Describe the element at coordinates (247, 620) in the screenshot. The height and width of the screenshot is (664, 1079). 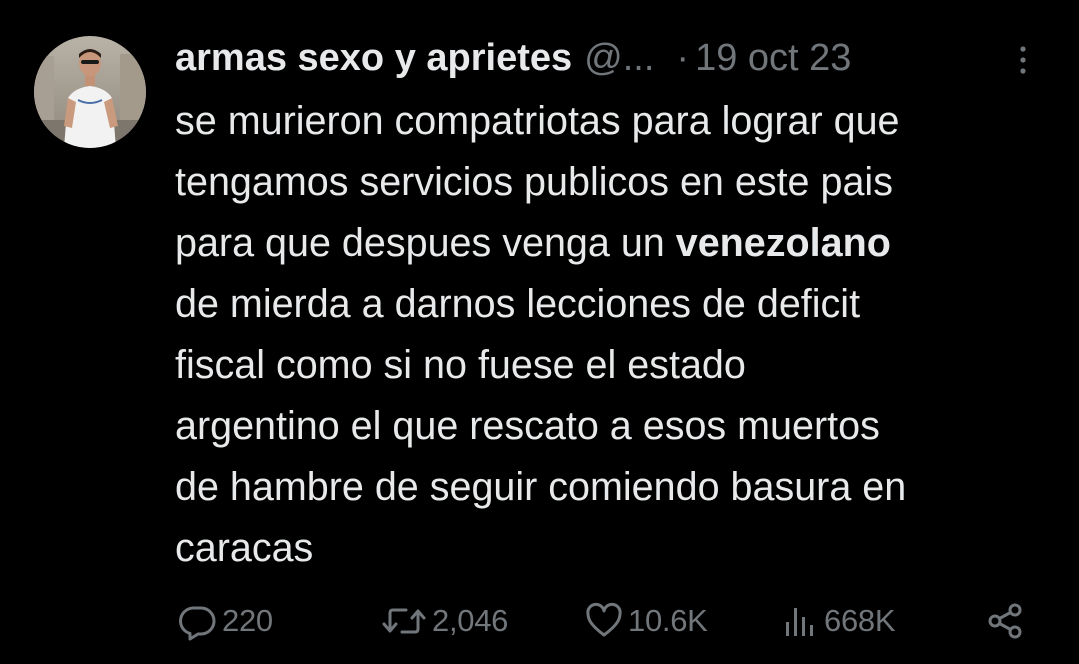
I see `reply-count: 220` at that location.